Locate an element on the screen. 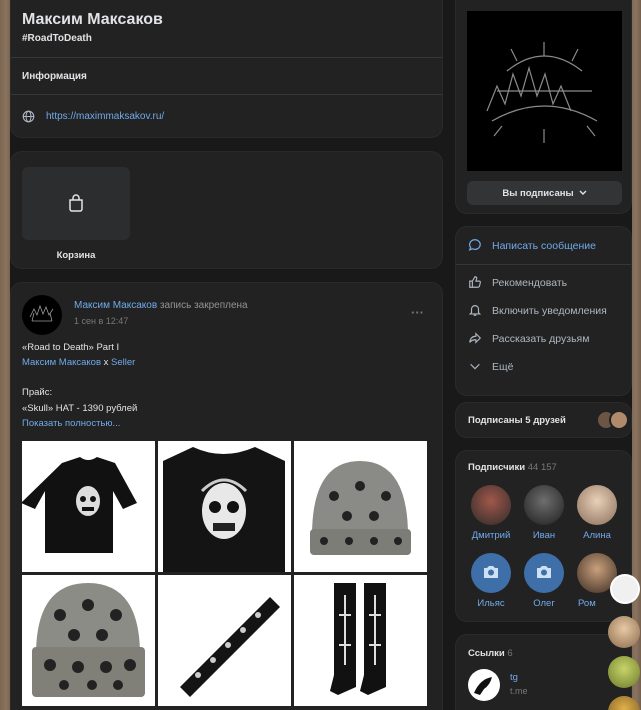  cart-tile is located at coordinates (76, 203).